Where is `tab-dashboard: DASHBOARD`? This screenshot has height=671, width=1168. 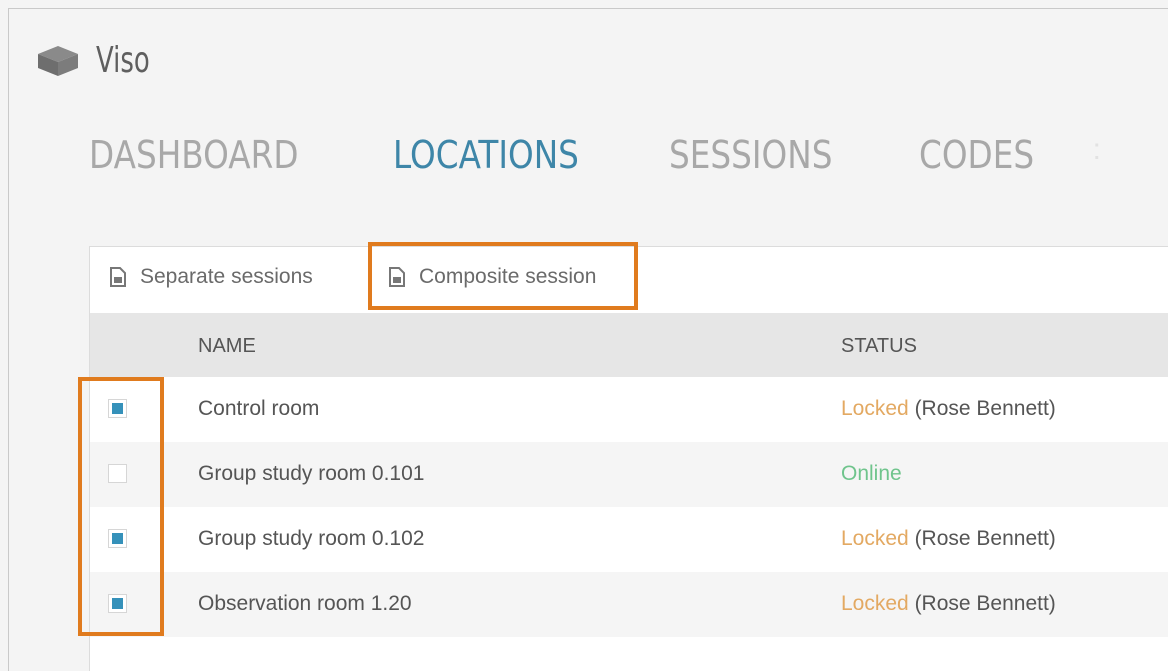
tab-dashboard: DASHBOARD is located at coordinates (193, 155).